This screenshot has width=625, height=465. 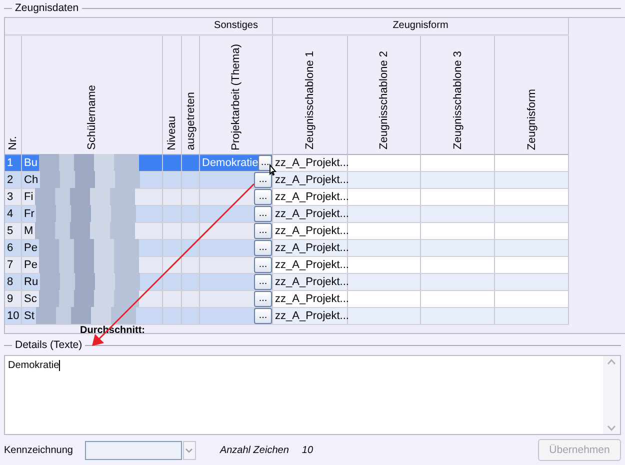 I want to click on table-cell: 10, so click(x=13, y=316).